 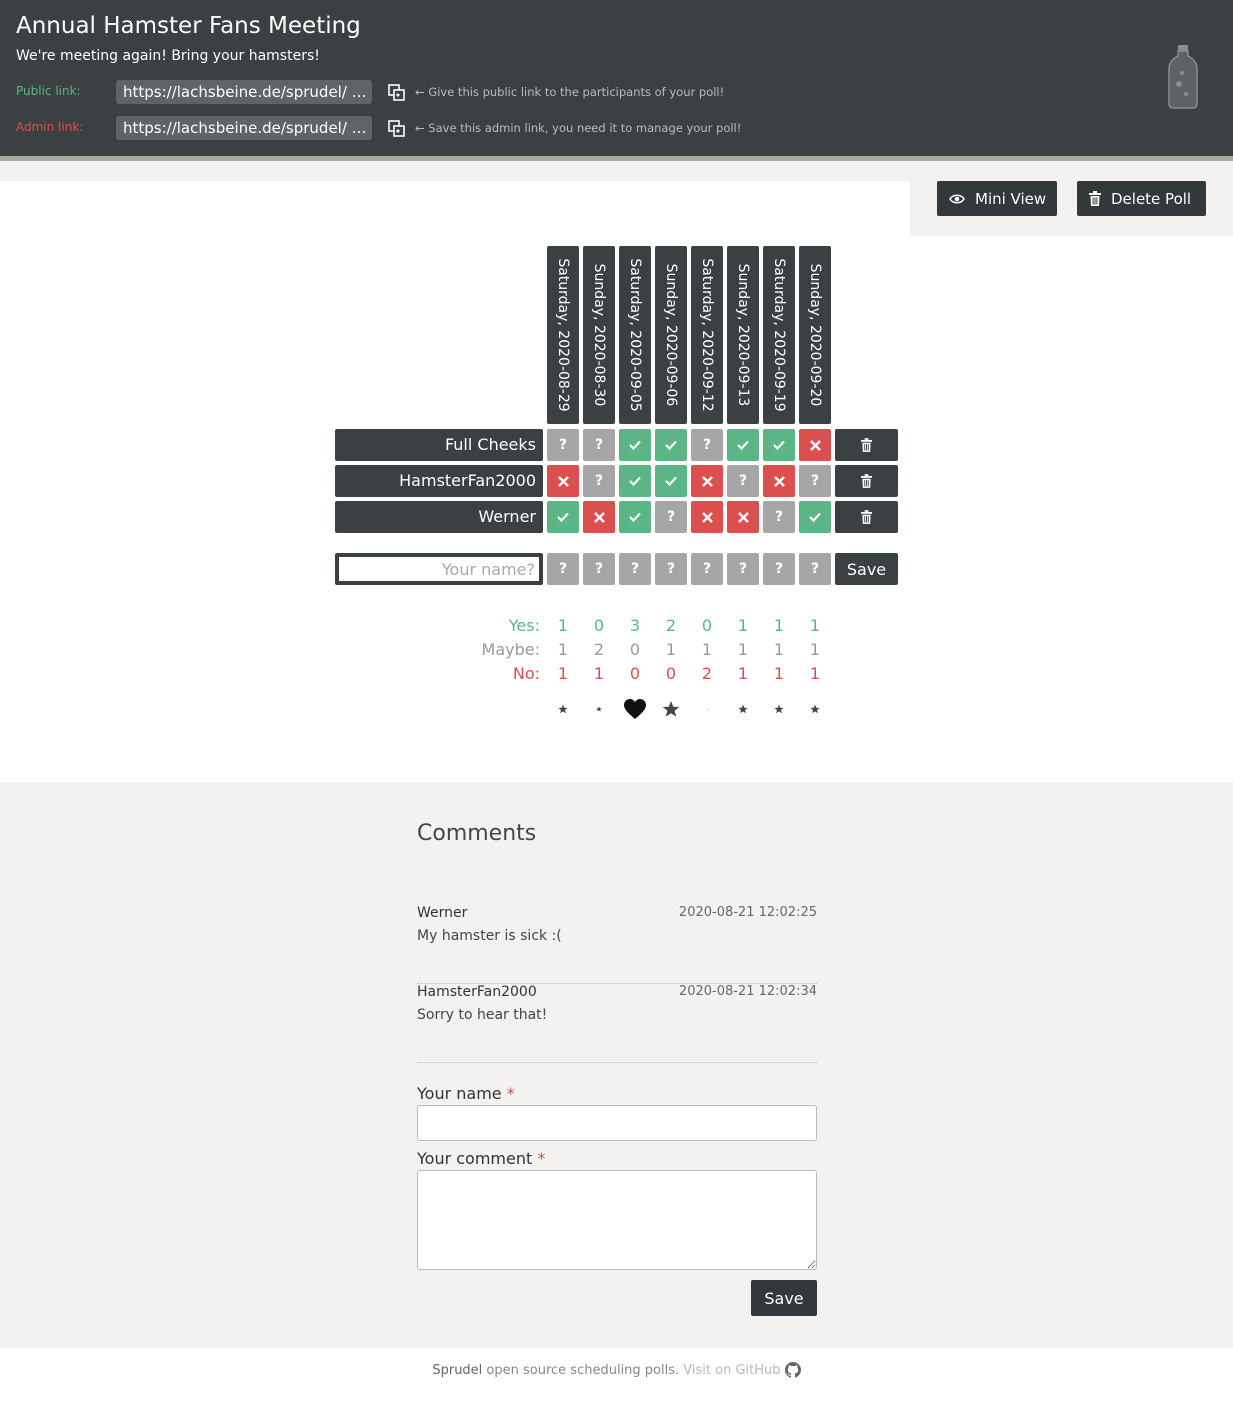 What do you see at coordinates (866, 569) in the screenshot?
I see `save-vote-button: Save` at bounding box center [866, 569].